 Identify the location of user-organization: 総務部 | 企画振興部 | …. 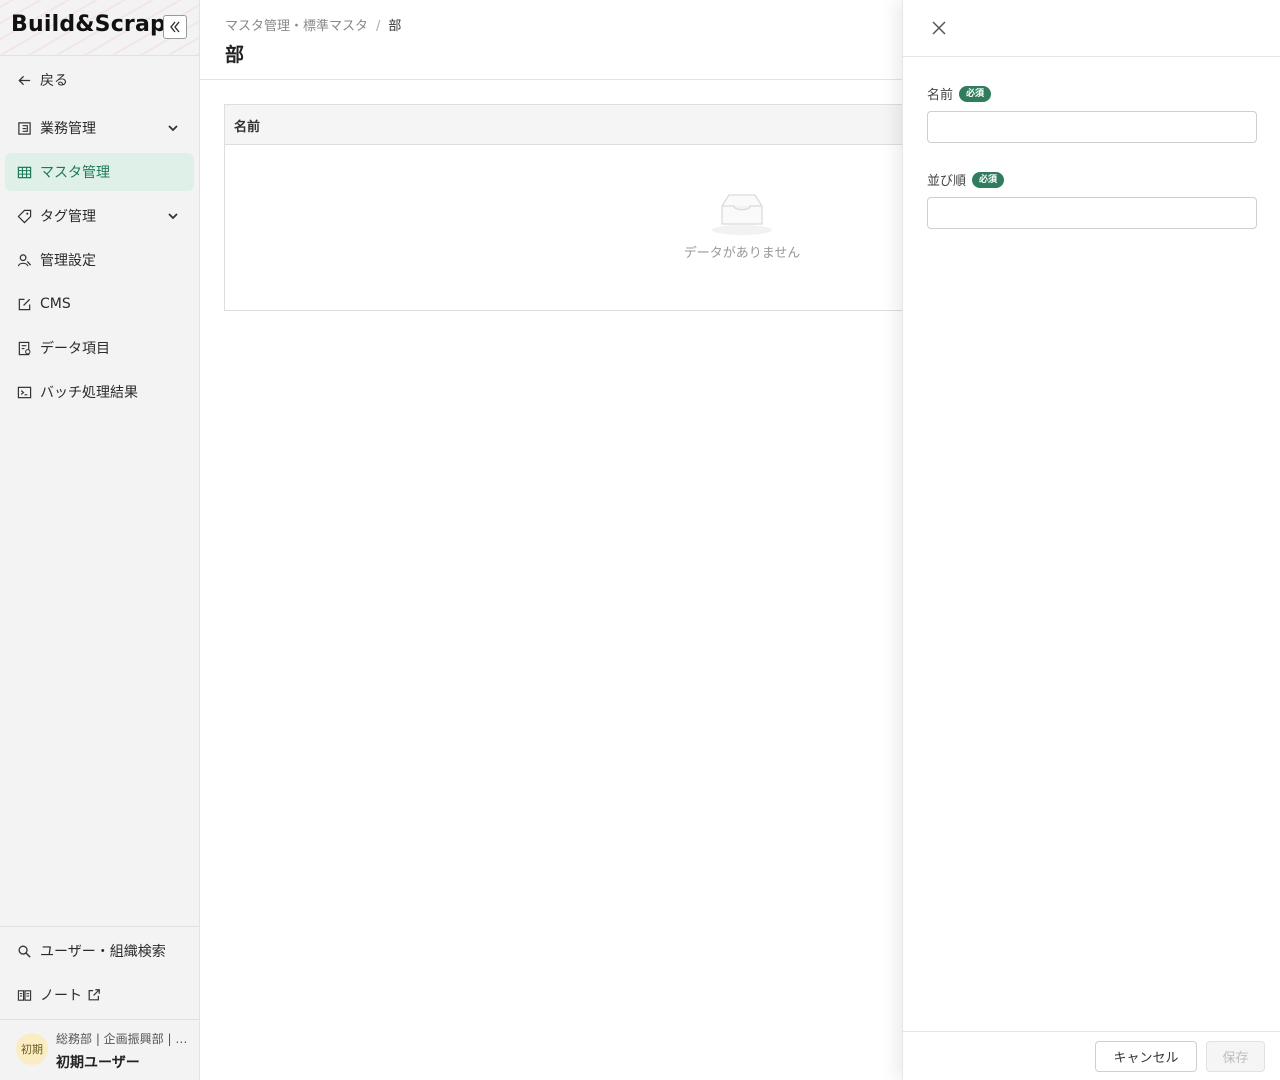
(122, 1039).